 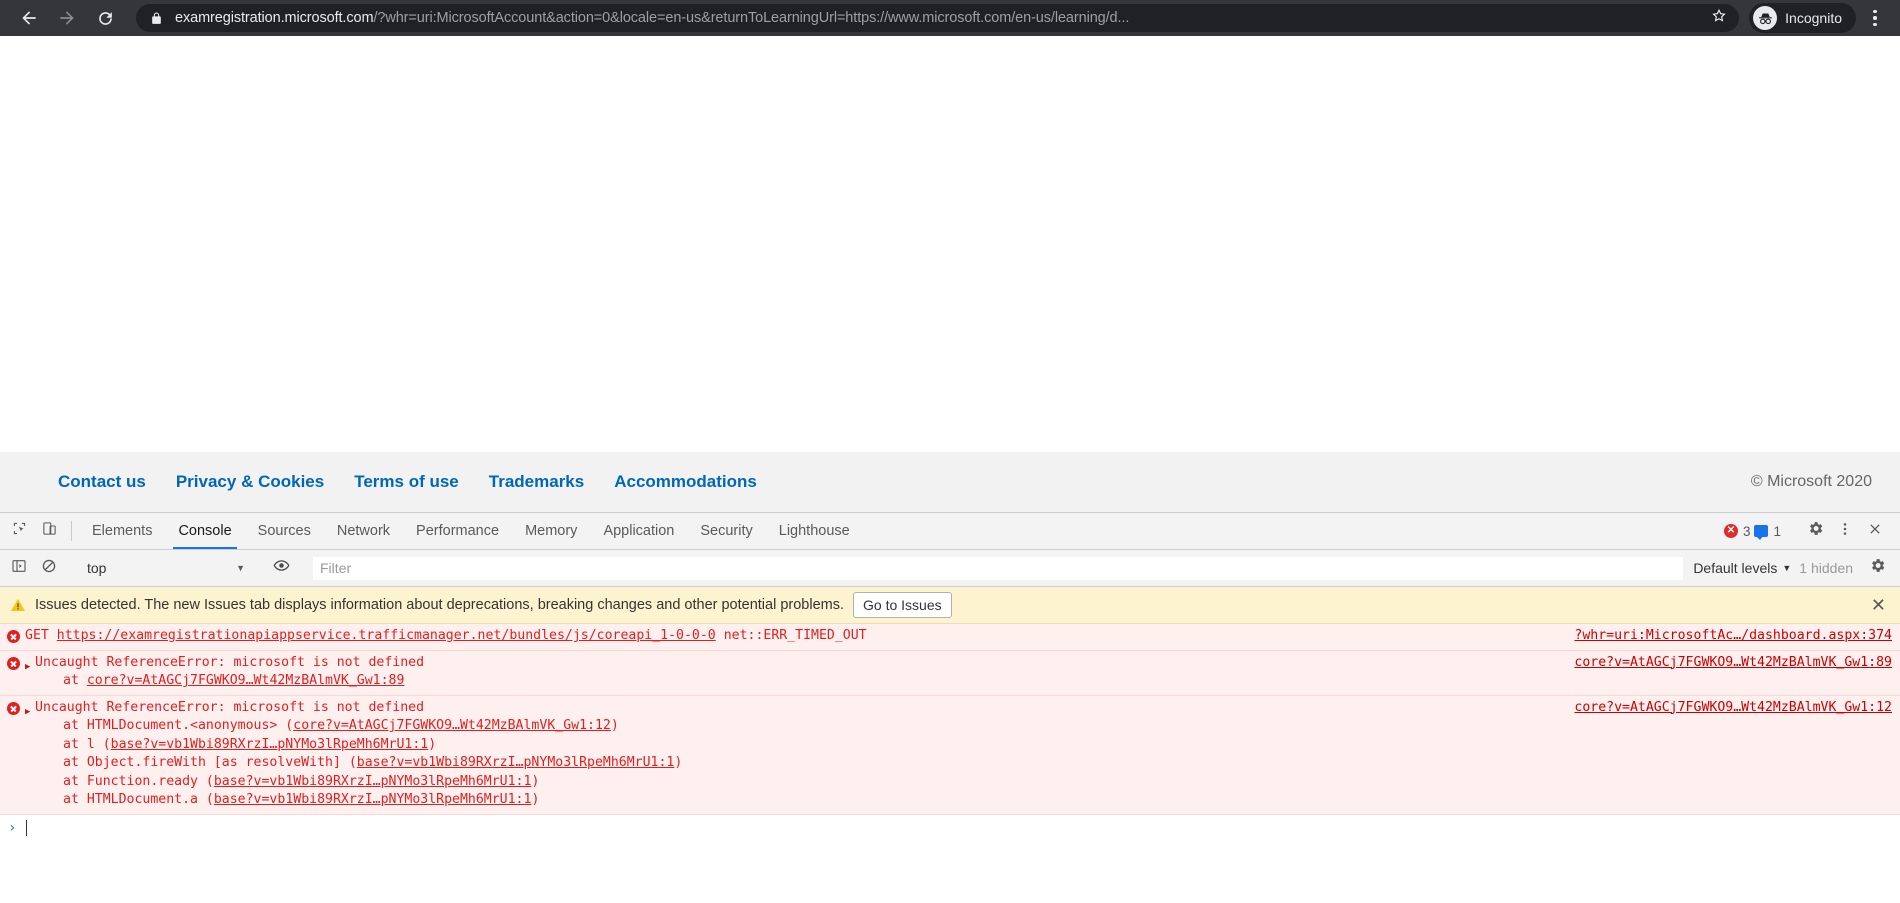 What do you see at coordinates (814, 531) in the screenshot?
I see `tab-lighthouse: Lighthouse` at bounding box center [814, 531].